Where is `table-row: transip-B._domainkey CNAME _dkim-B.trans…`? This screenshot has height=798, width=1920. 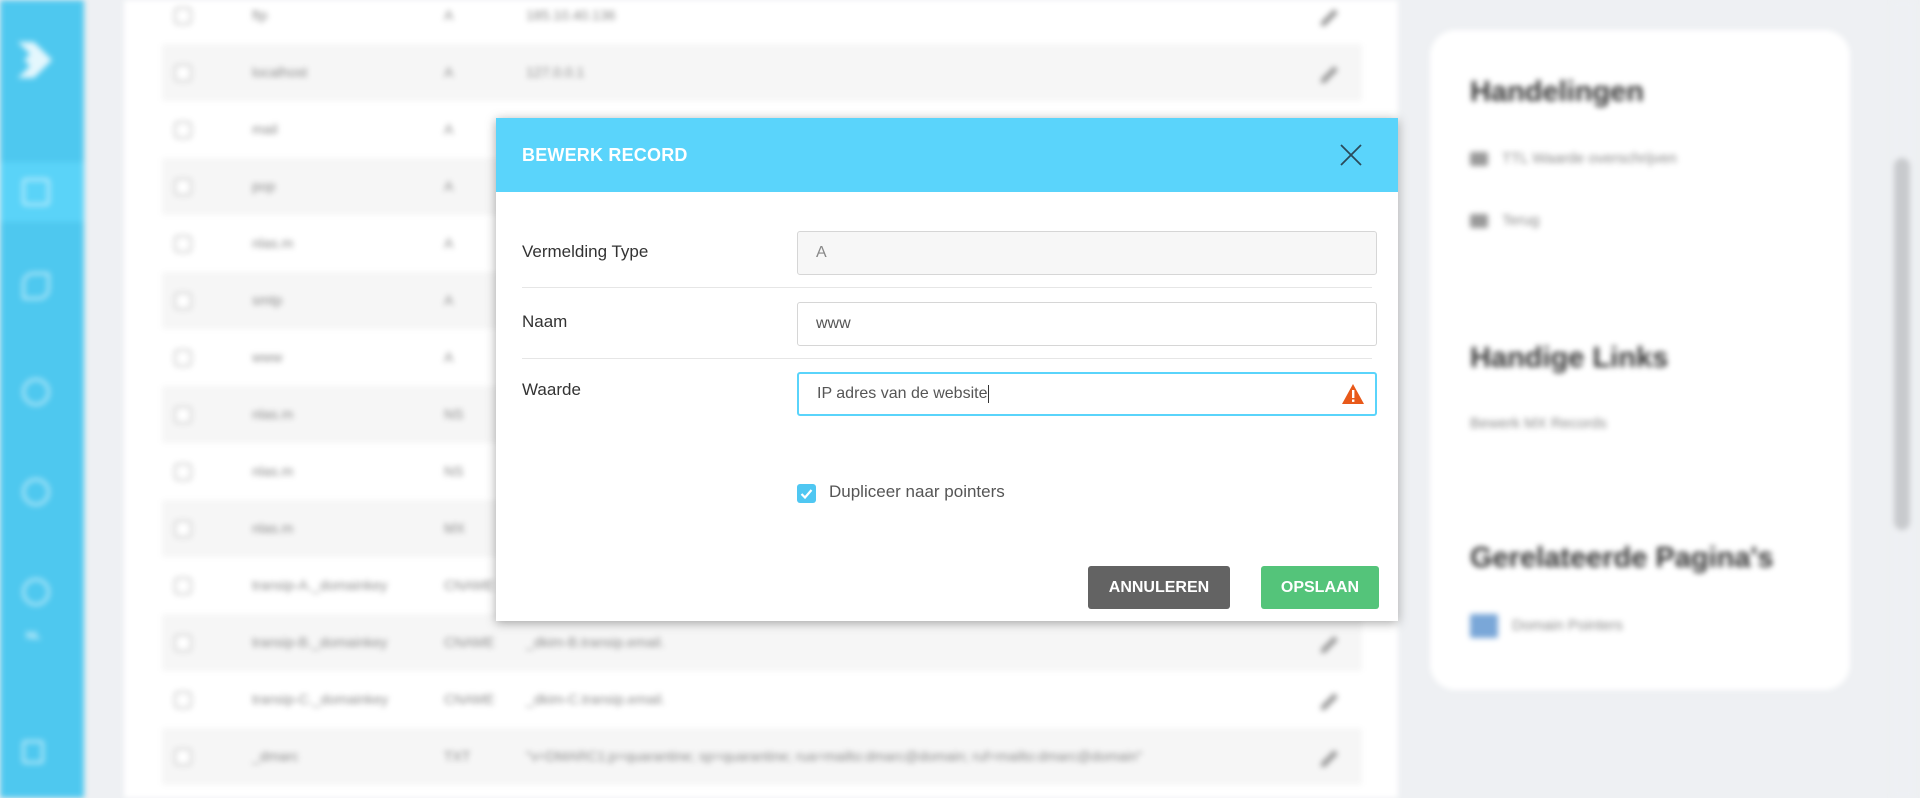
table-row: transip-B._domainkey CNAME _dkim-B.trans… is located at coordinates (762, 642).